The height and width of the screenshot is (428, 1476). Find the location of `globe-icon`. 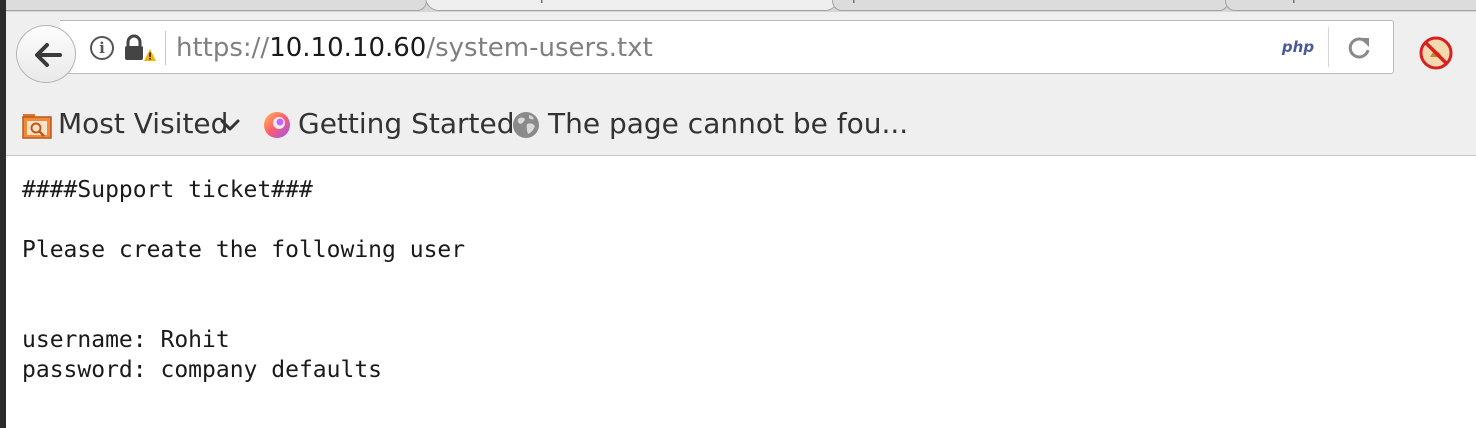

globe-icon is located at coordinates (526, 125).